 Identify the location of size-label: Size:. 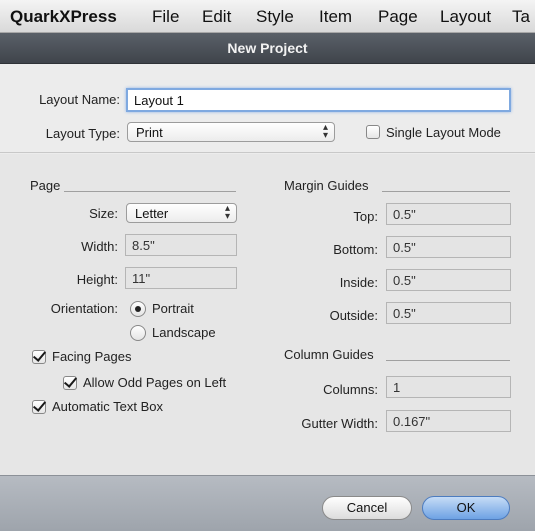
(103, 213).